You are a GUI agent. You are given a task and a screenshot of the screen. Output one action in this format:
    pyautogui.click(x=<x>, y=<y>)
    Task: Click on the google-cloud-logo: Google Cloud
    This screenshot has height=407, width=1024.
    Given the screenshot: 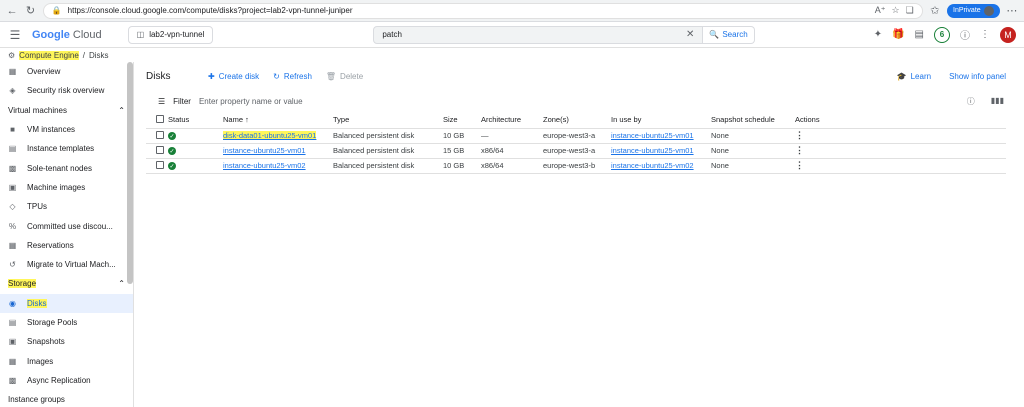 What is the action you would take?
    pyautogui.click(x=67, y=35)
    